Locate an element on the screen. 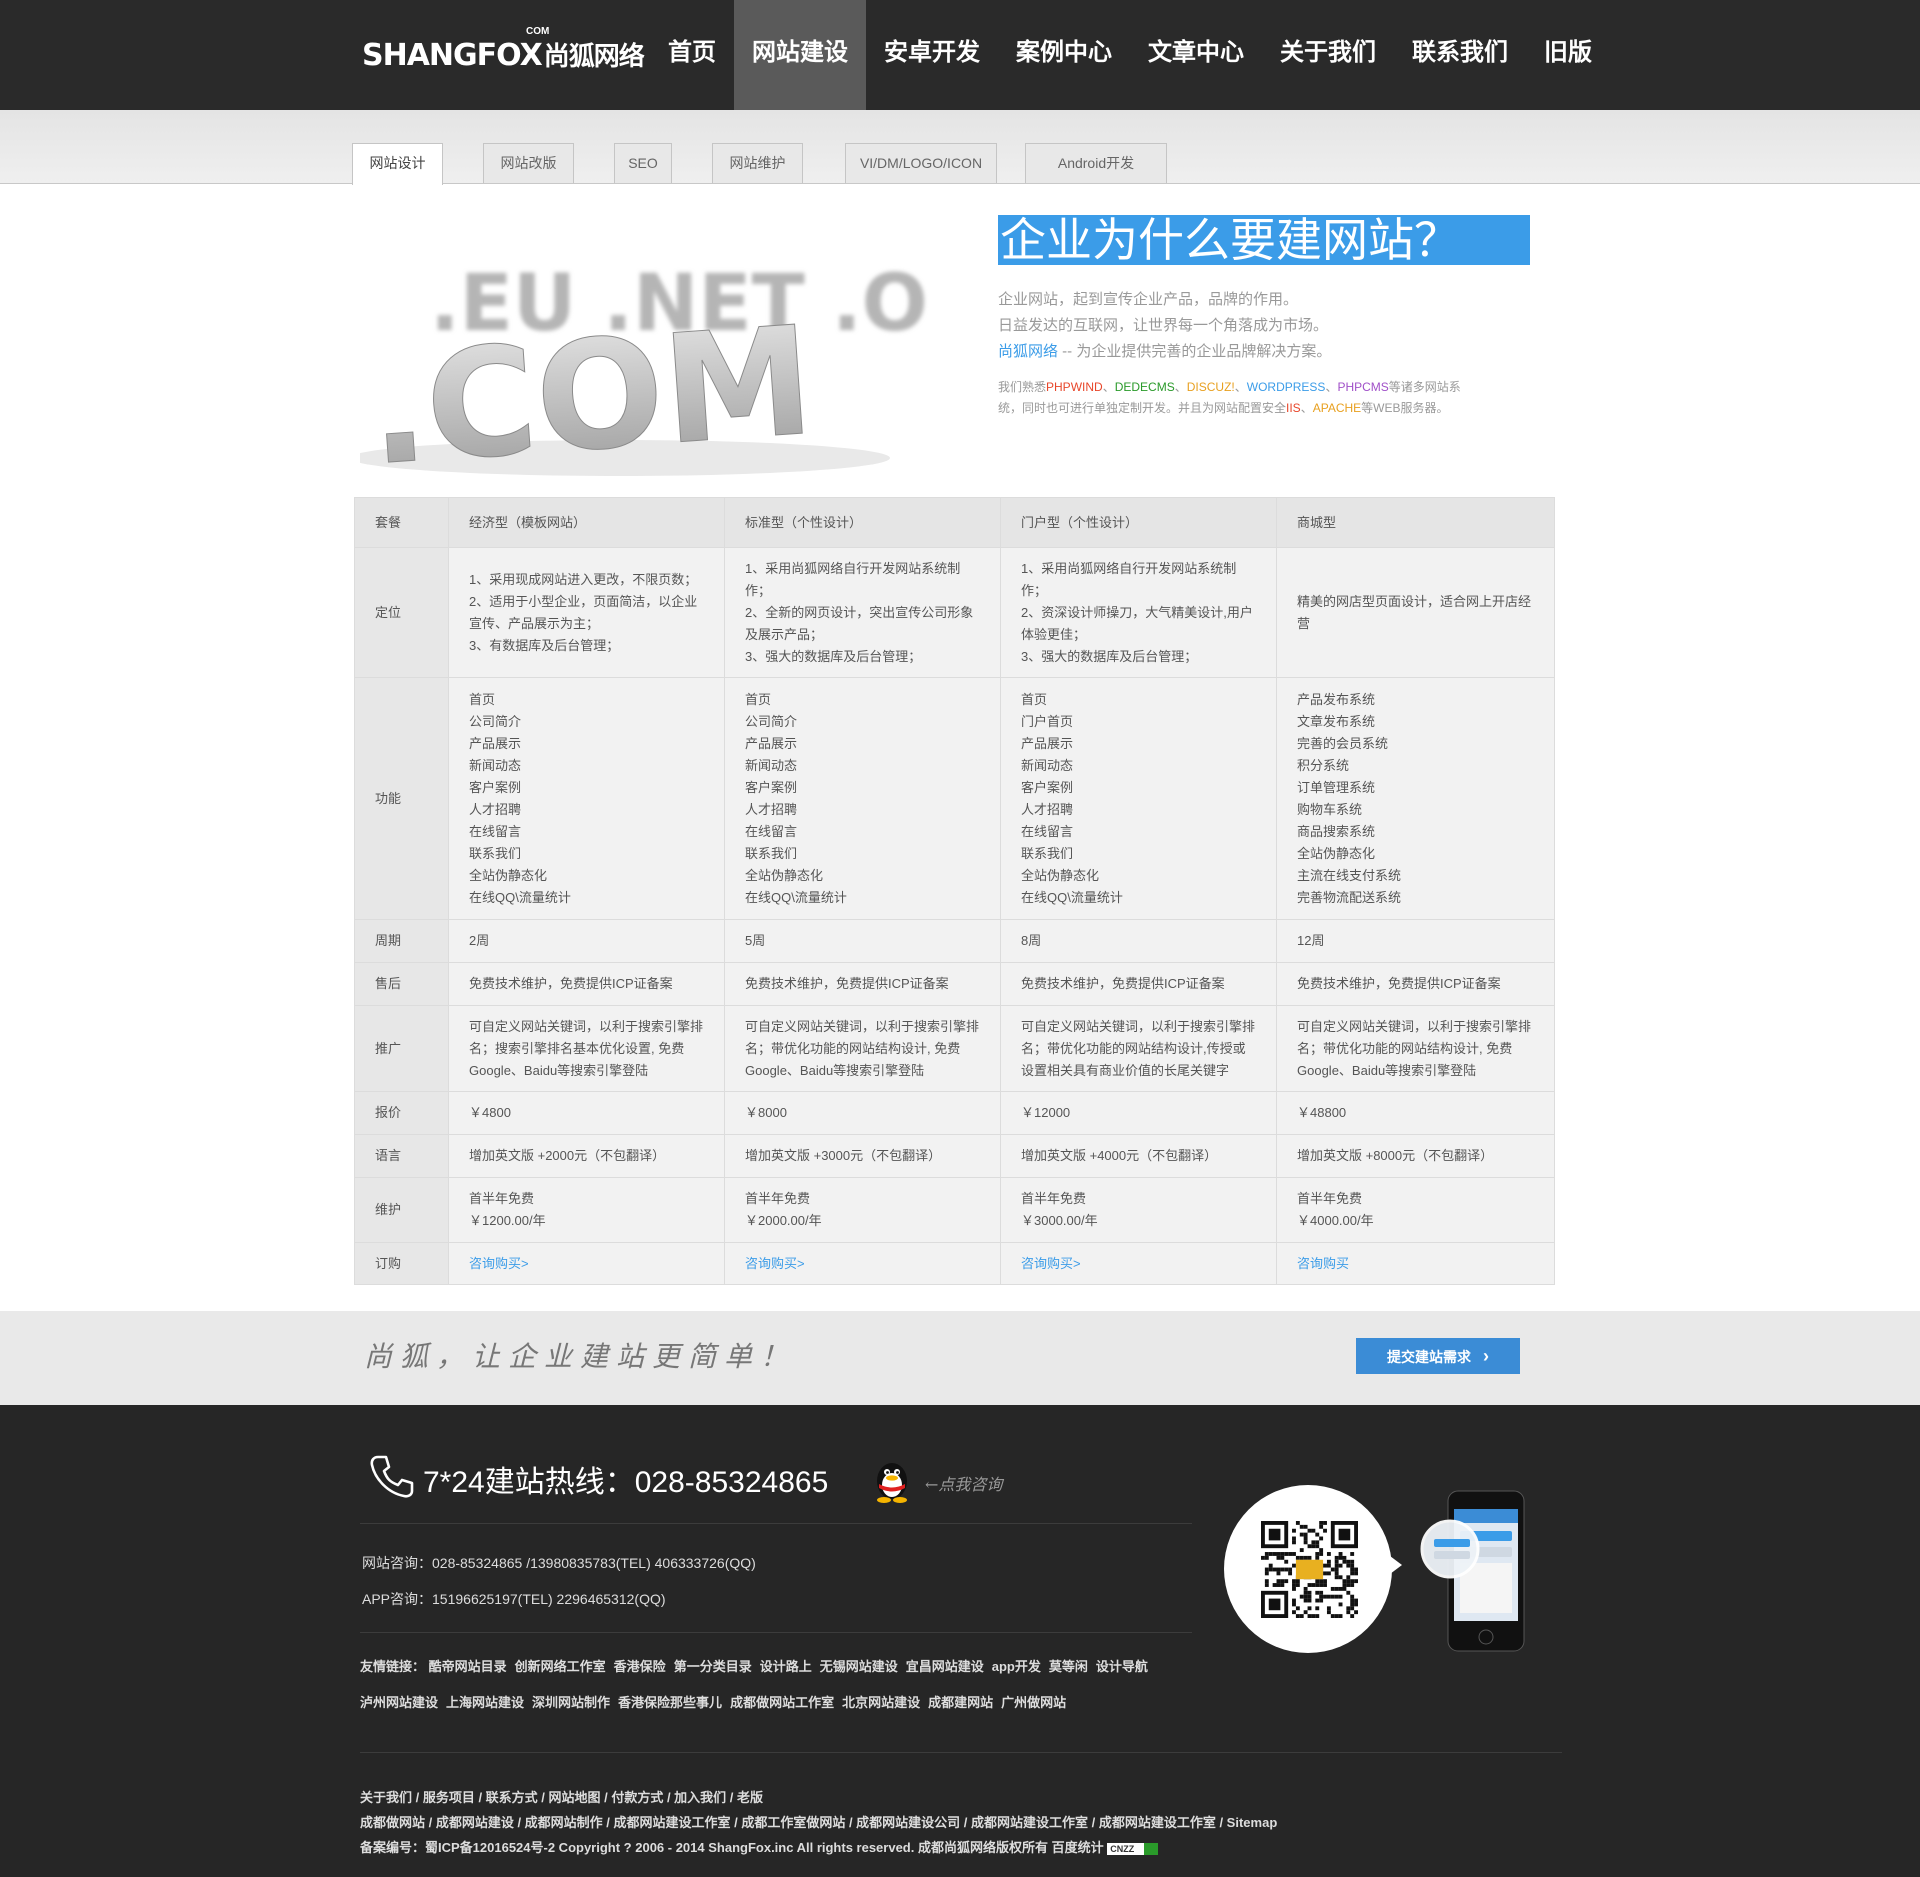 This screenshot has width=1920, height=1877. maintenance-line: 首半年免费 is located at coordinates (1054, 1198).